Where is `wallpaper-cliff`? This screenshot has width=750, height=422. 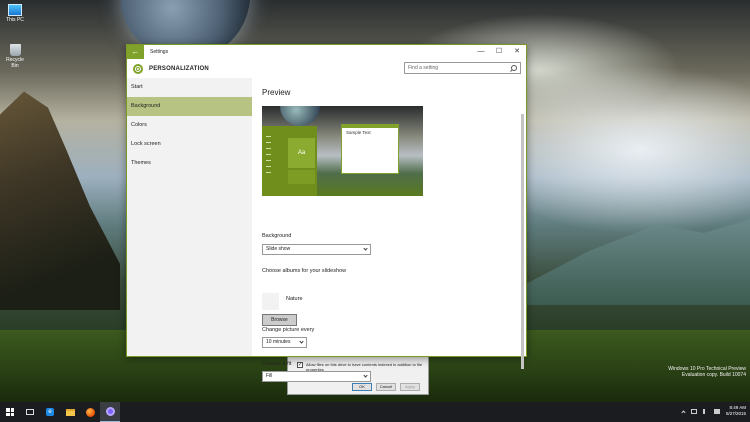 wallpaper-cliff is located at coordinates (60, 200).